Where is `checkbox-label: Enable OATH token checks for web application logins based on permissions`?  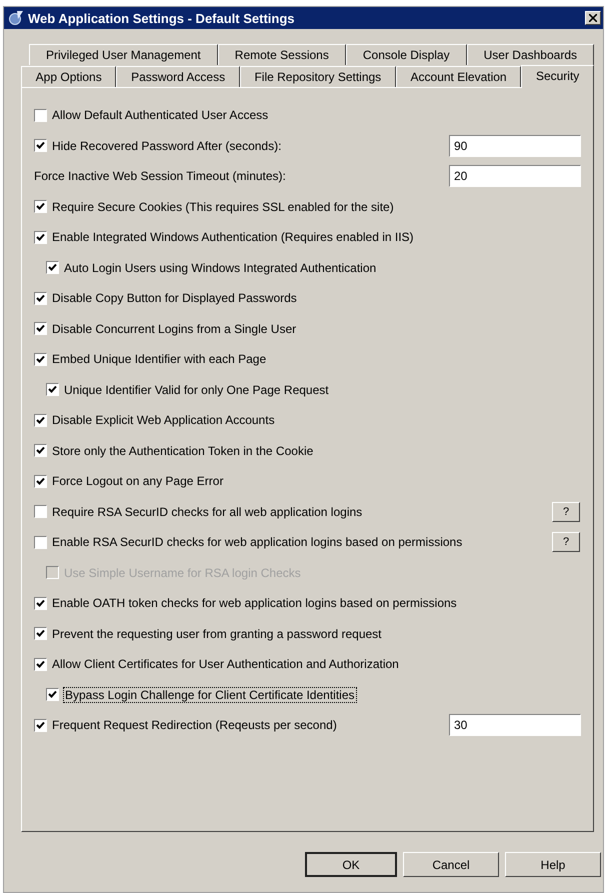 checkbox-label: Enable OATH token checks for web application logins based on permissions is located at coordinates (317, 603).